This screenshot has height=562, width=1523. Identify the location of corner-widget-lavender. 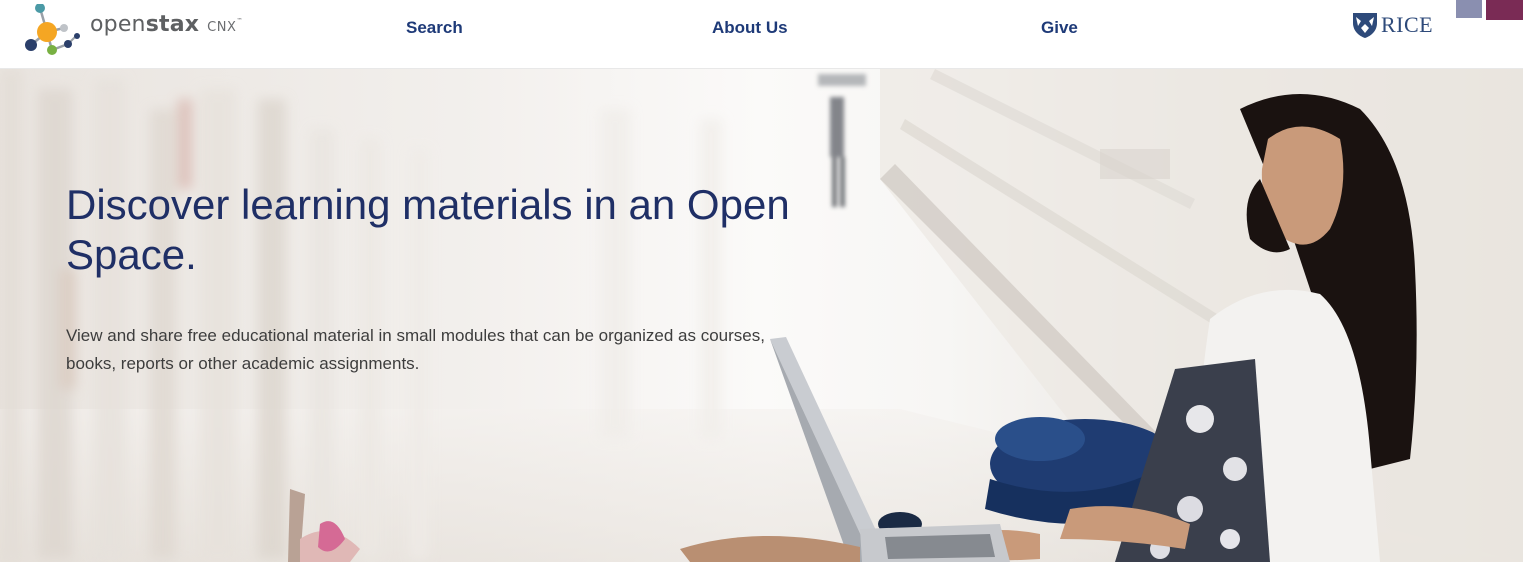
(1469, 9).